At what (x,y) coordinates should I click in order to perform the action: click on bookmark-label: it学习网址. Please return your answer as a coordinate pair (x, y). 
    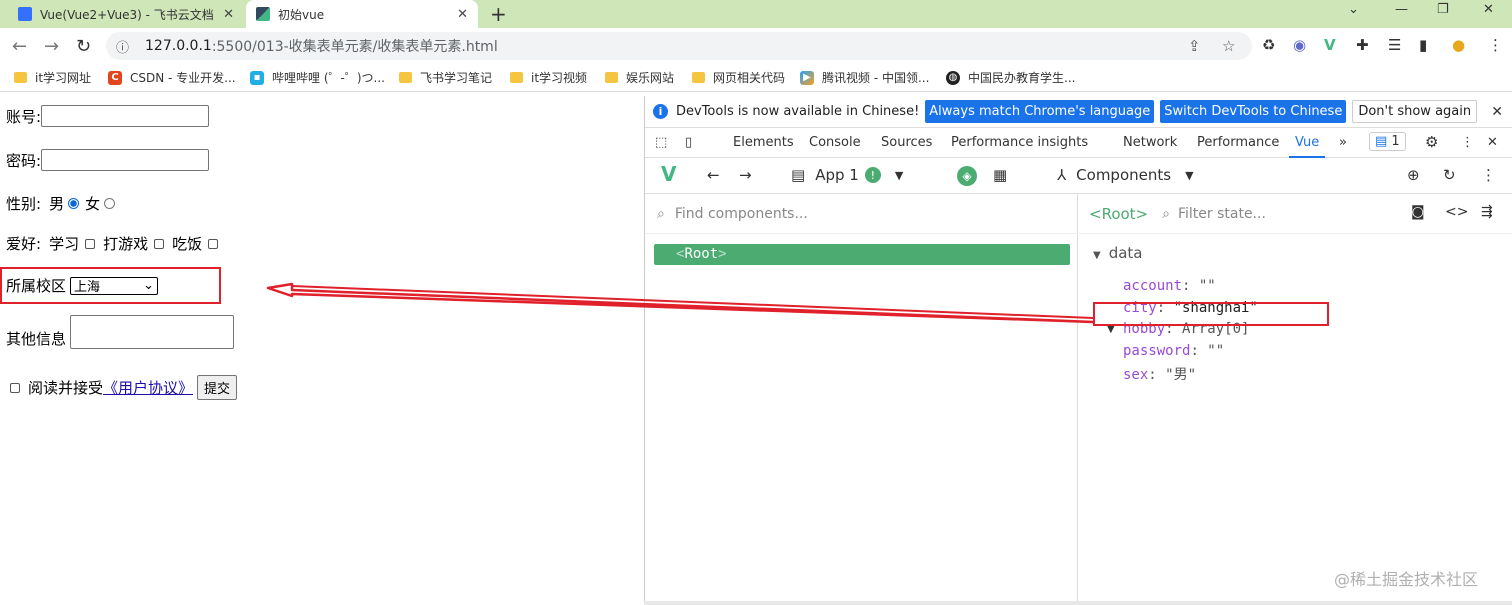
    Looking at the image, I should click on (63, 78).